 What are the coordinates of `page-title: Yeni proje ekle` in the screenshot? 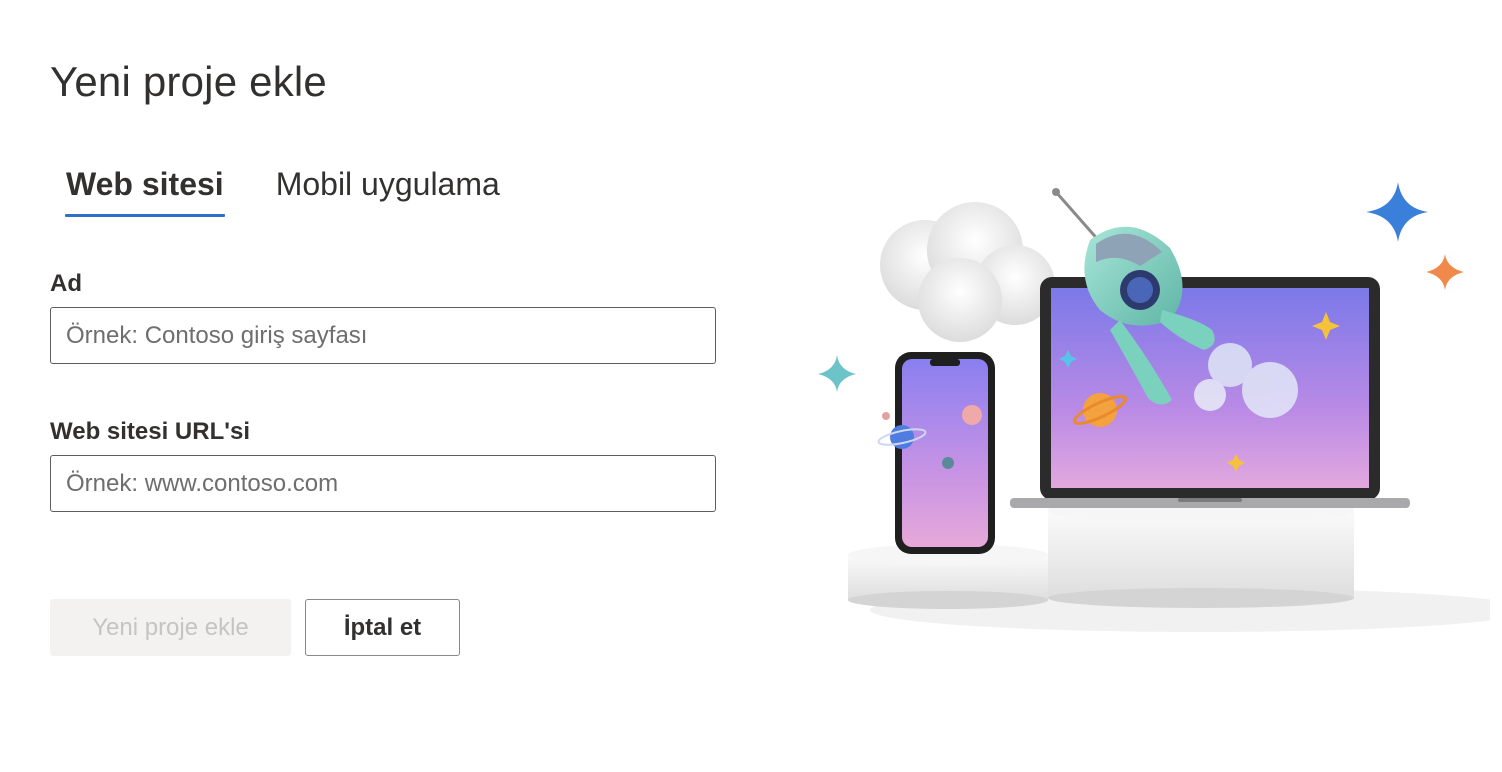 It's located at (188, 81).